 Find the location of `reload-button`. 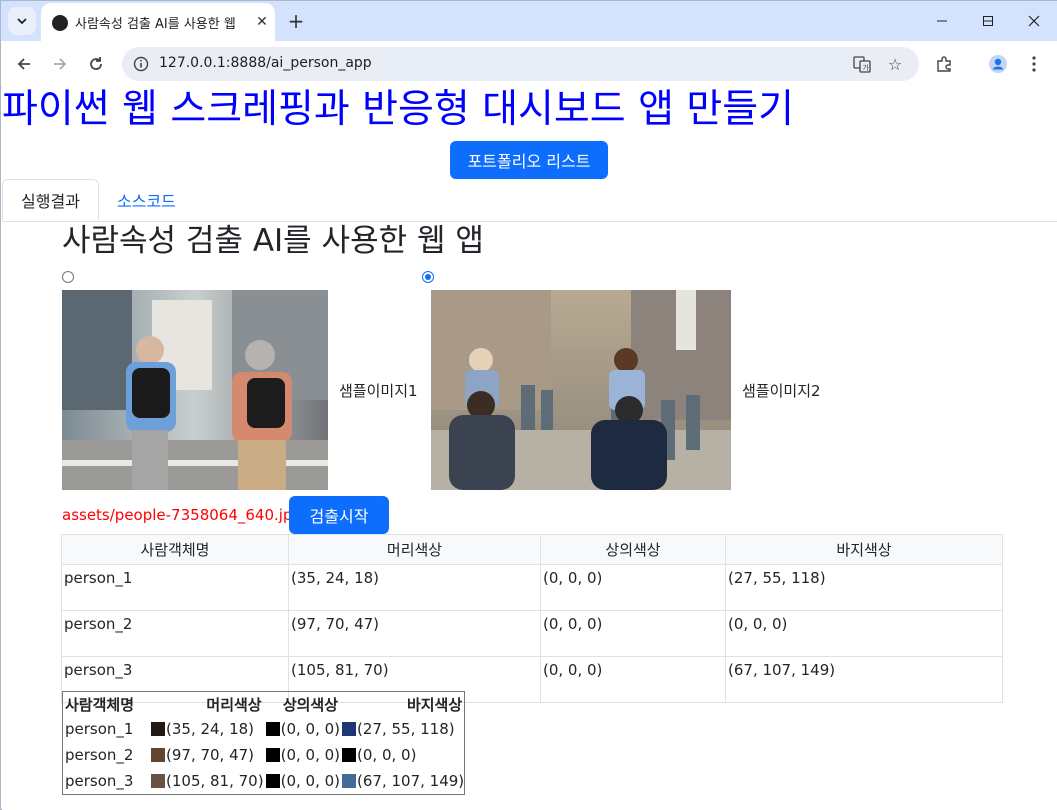

reload-button is located at coordinates (96, 64).